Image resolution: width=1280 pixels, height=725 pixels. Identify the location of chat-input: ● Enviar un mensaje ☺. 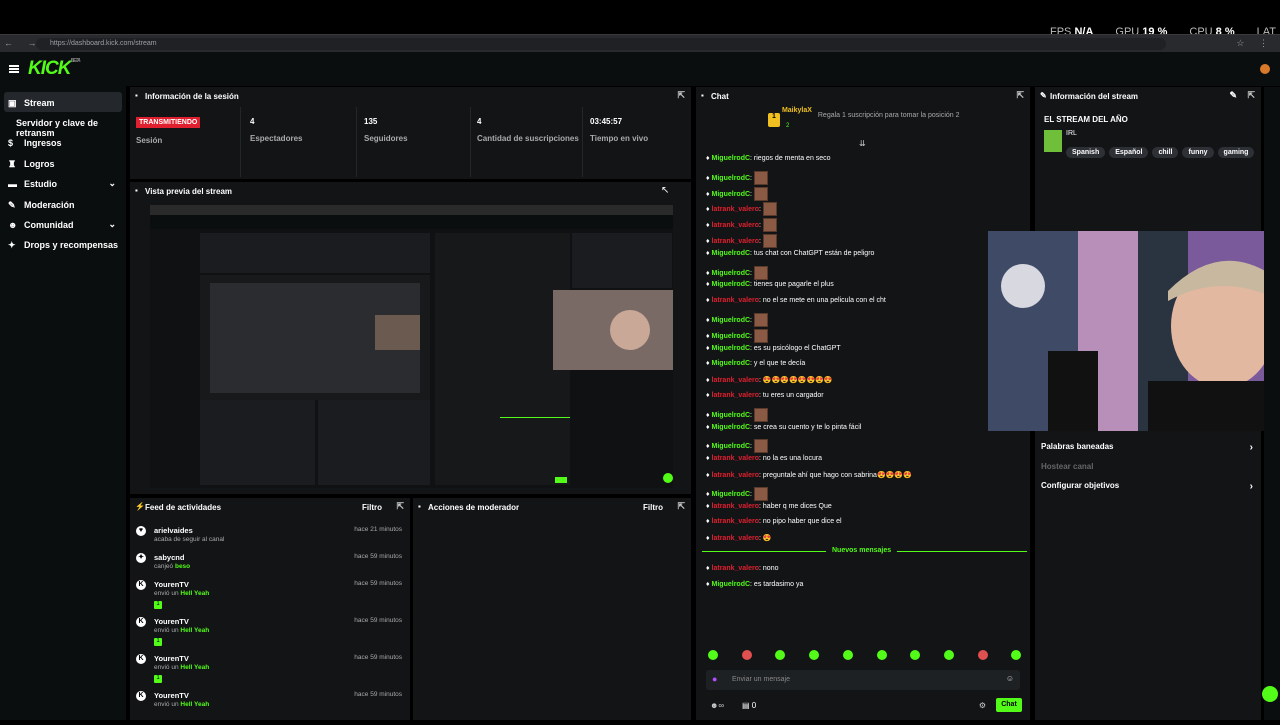
(863, 680).